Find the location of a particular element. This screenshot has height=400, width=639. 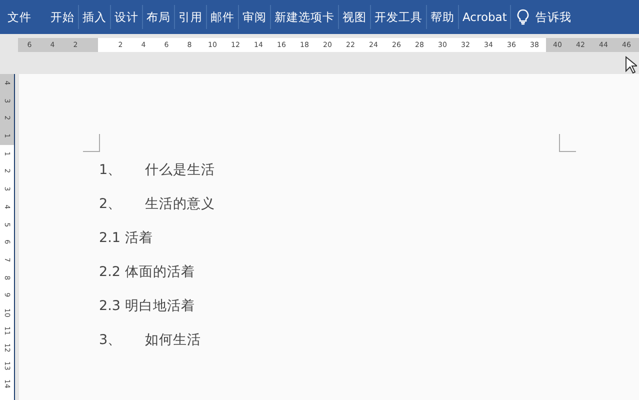

ribbon-tab: 布局 is located at coordinates (159, 17).